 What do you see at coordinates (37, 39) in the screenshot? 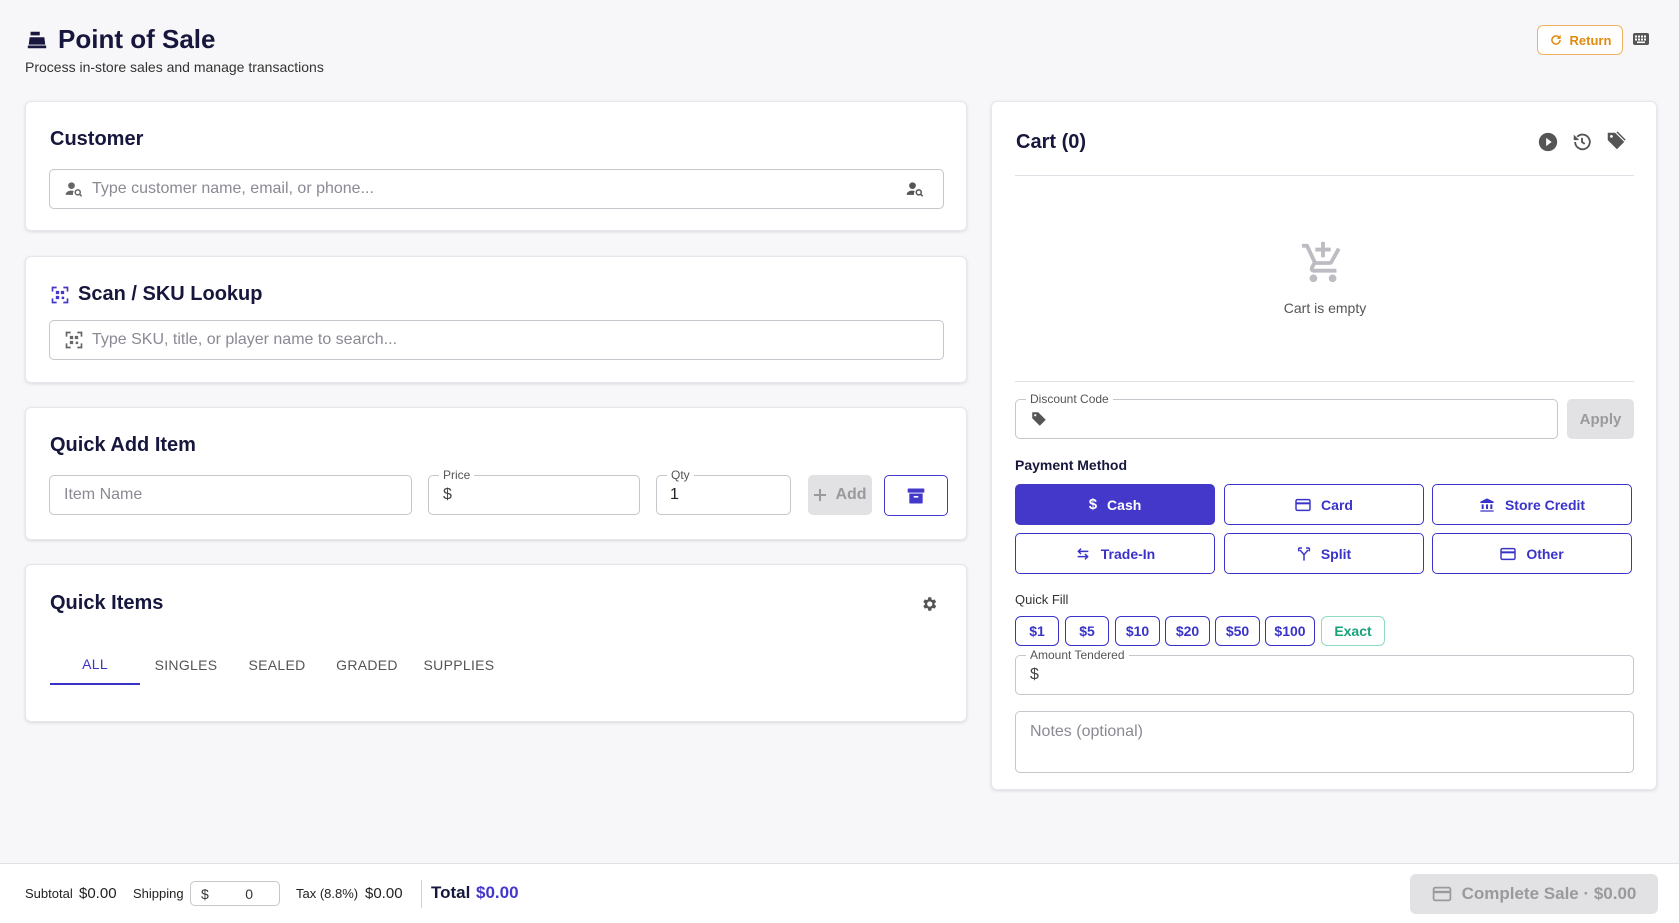
I see `cash-register-icon` at bounding box center [37, 39].